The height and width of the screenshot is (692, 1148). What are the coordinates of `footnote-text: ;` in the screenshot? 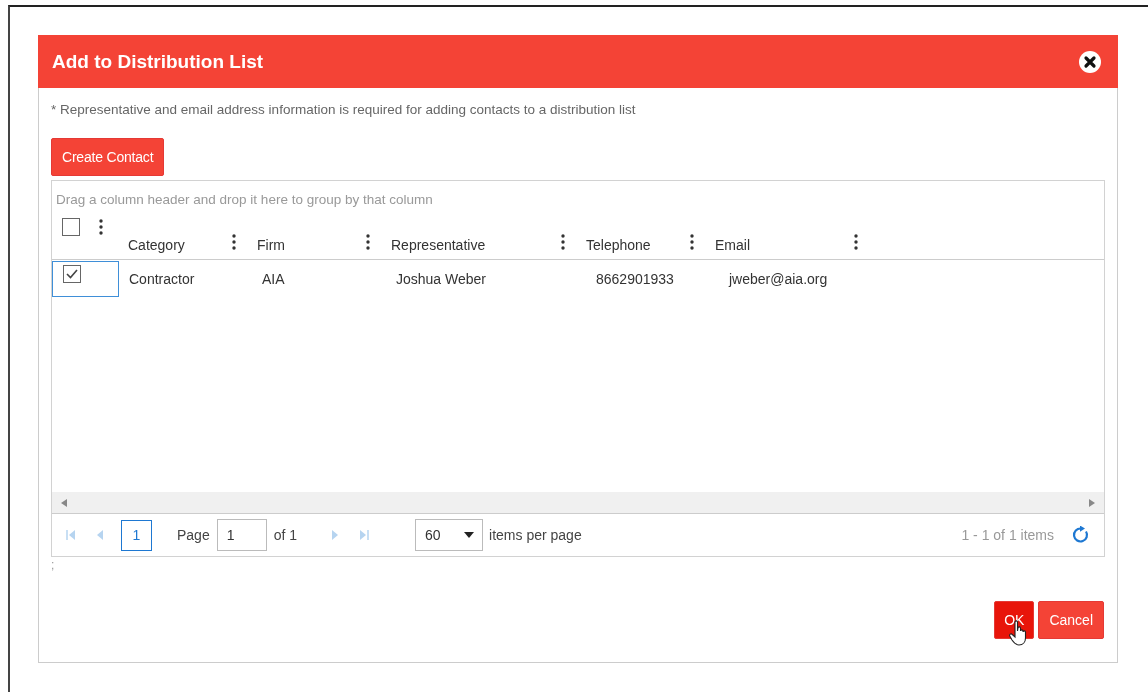 It's located at (53, 565).